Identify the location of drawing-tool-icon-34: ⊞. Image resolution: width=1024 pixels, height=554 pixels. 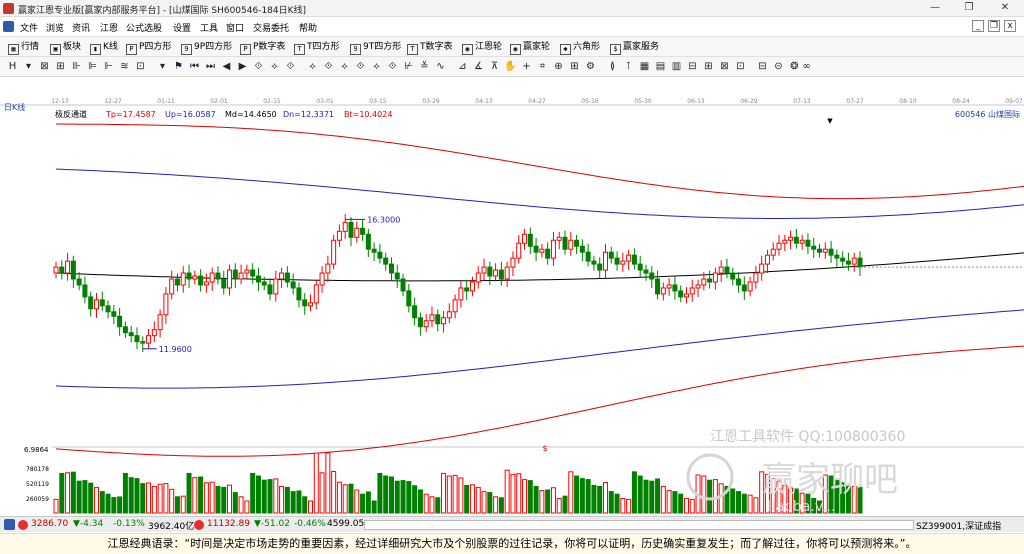
(574, 66).